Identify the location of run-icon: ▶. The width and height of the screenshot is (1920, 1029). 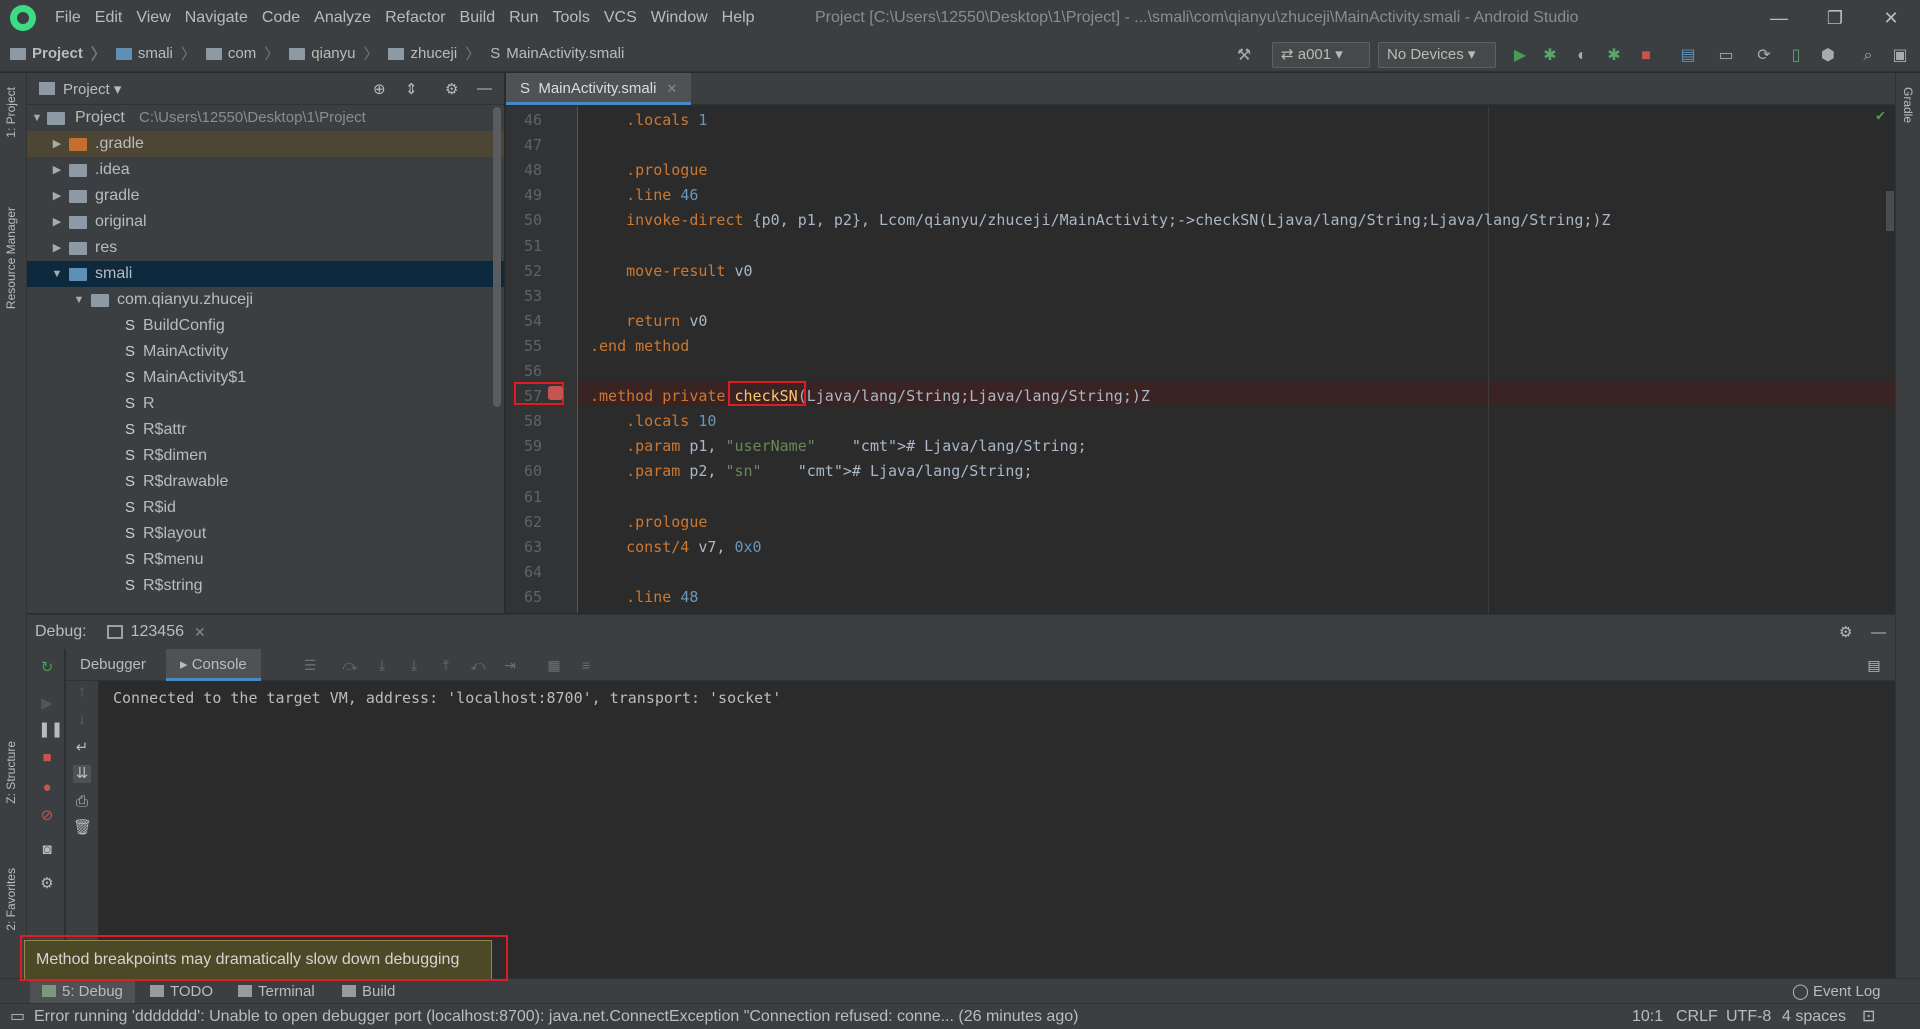
(1520, 56).